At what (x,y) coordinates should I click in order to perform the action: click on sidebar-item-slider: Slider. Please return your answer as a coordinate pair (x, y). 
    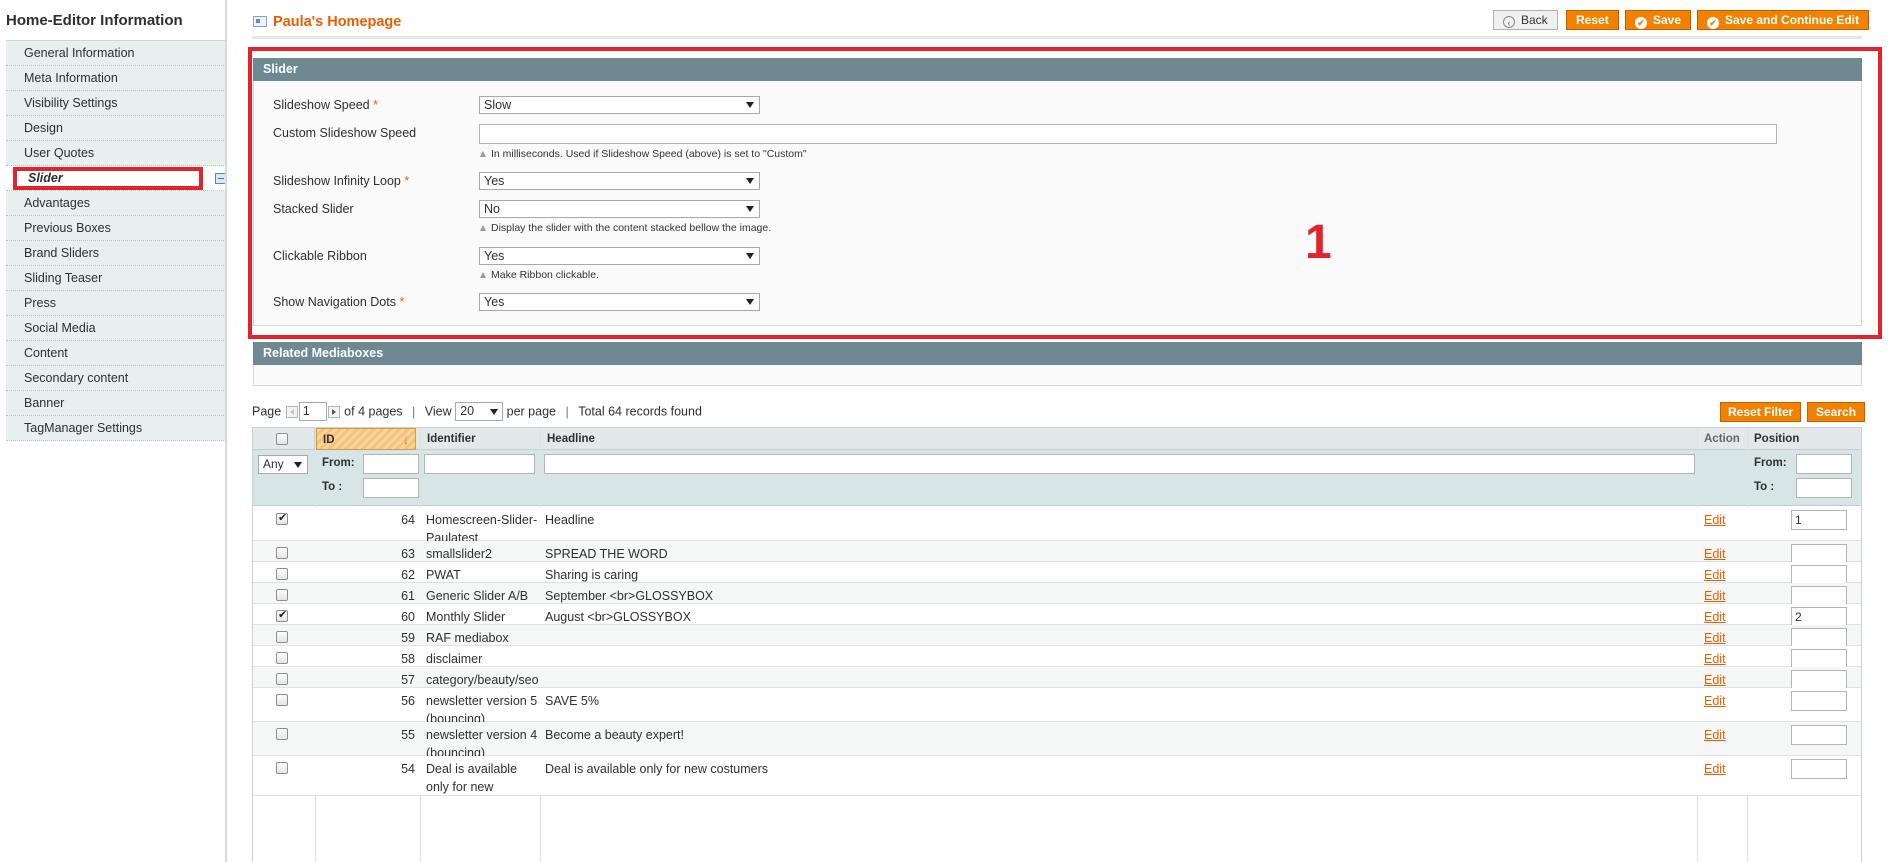
    Looking at the image, I should click on (116, 178).